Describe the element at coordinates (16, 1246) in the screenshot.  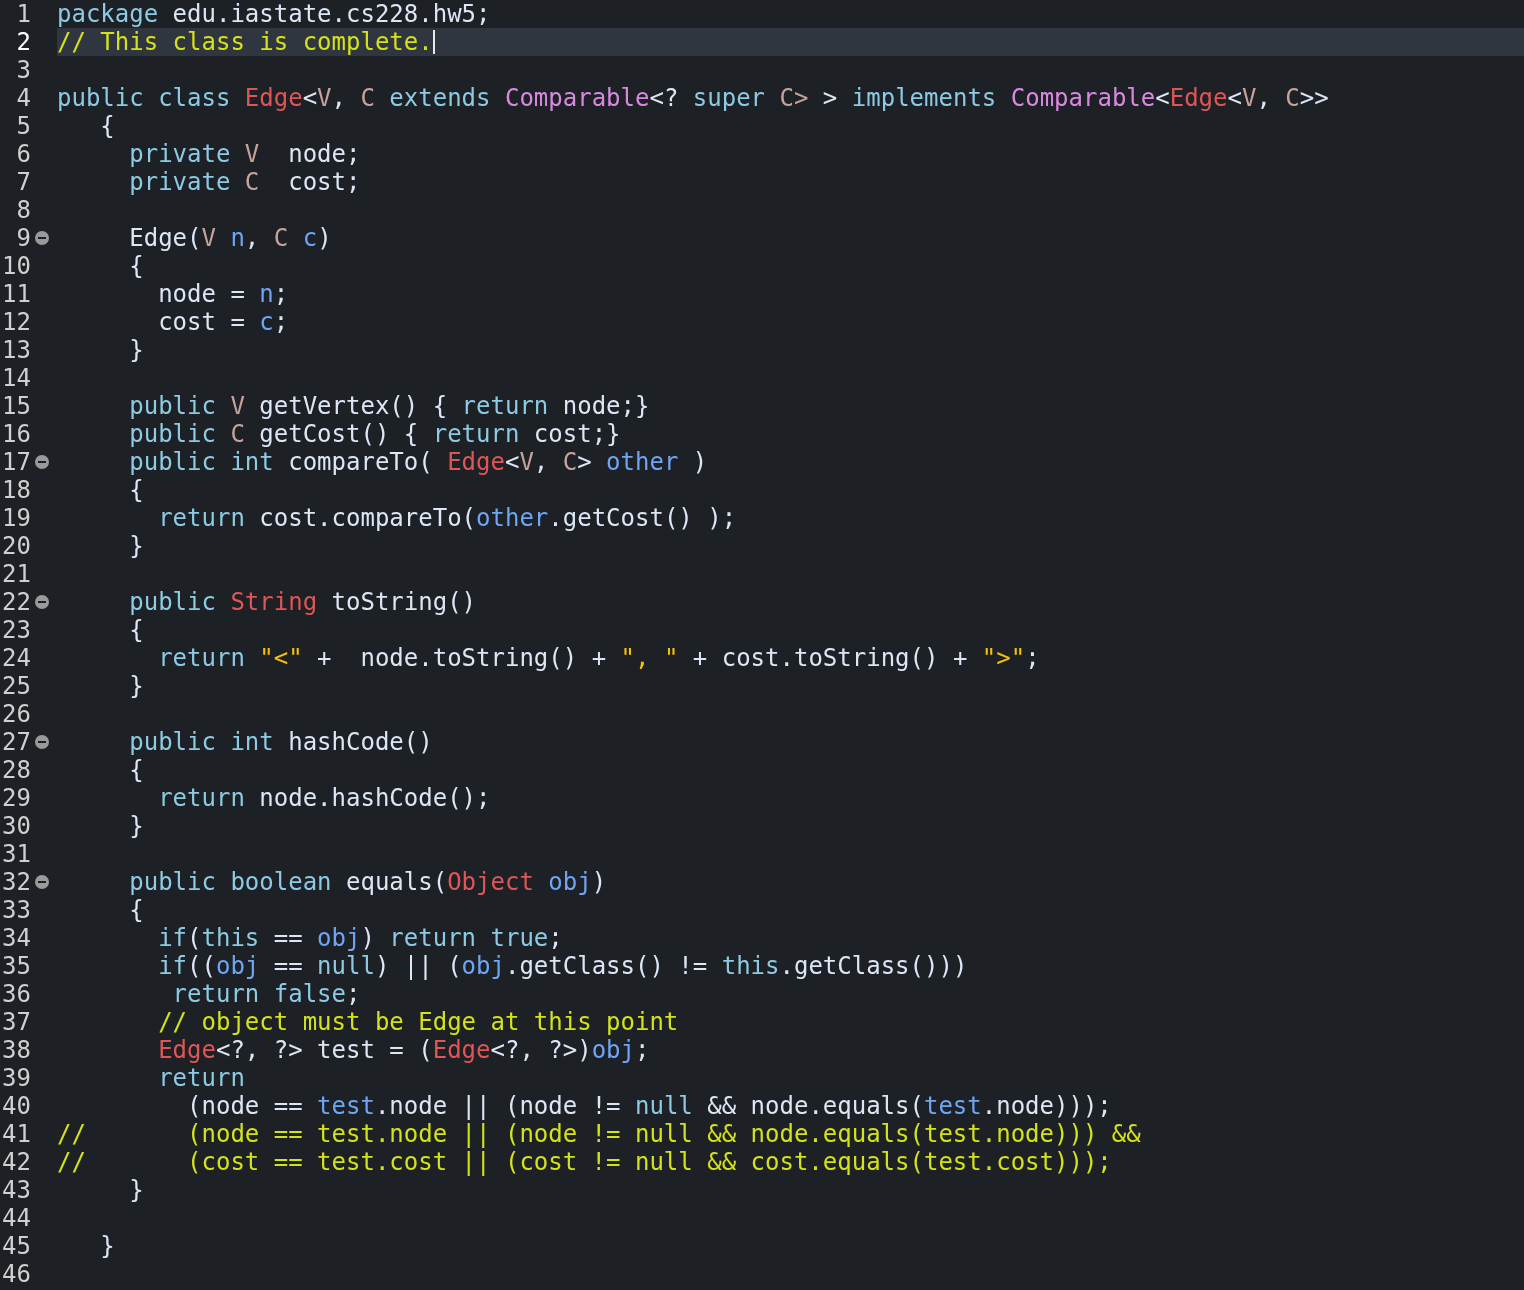
I see `line-number: 45` at that location.